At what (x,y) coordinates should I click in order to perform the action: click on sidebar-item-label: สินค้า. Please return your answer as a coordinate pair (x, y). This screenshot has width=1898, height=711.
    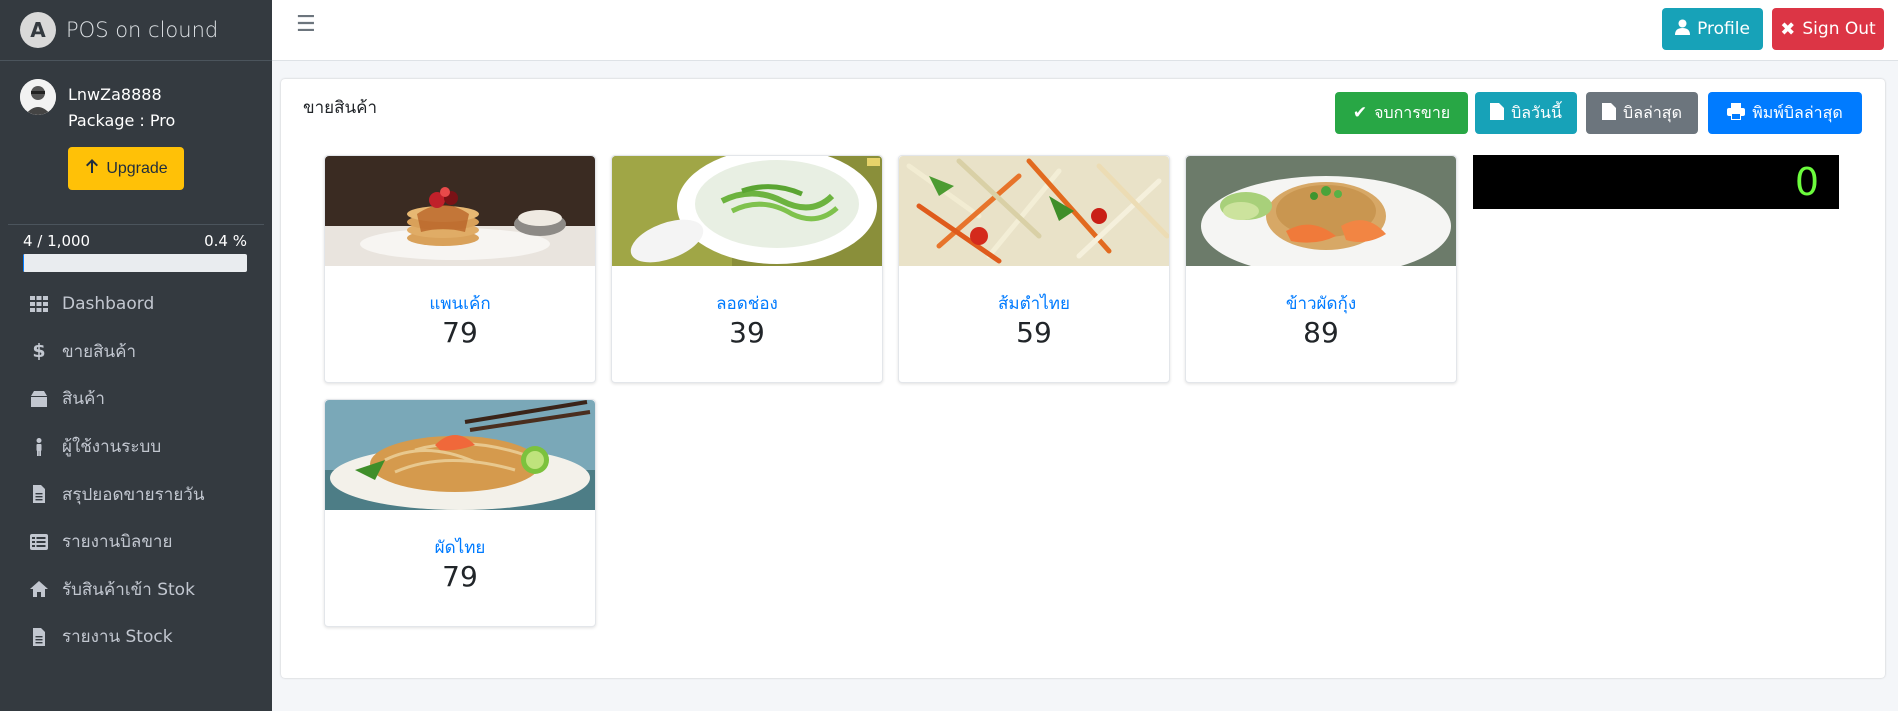
    Looking at the image, I should click on (83, 399).